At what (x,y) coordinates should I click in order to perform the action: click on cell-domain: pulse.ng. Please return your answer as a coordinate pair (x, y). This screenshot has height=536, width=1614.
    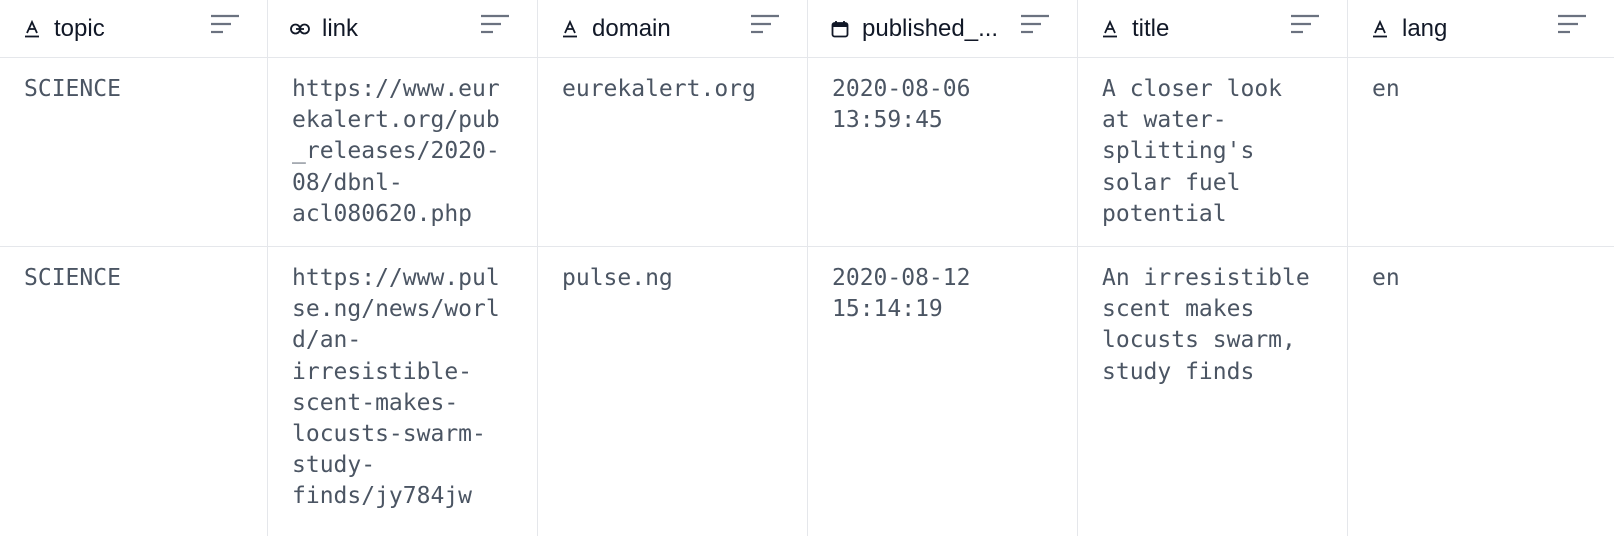
    Looking at the image, I should click on (673, 391).